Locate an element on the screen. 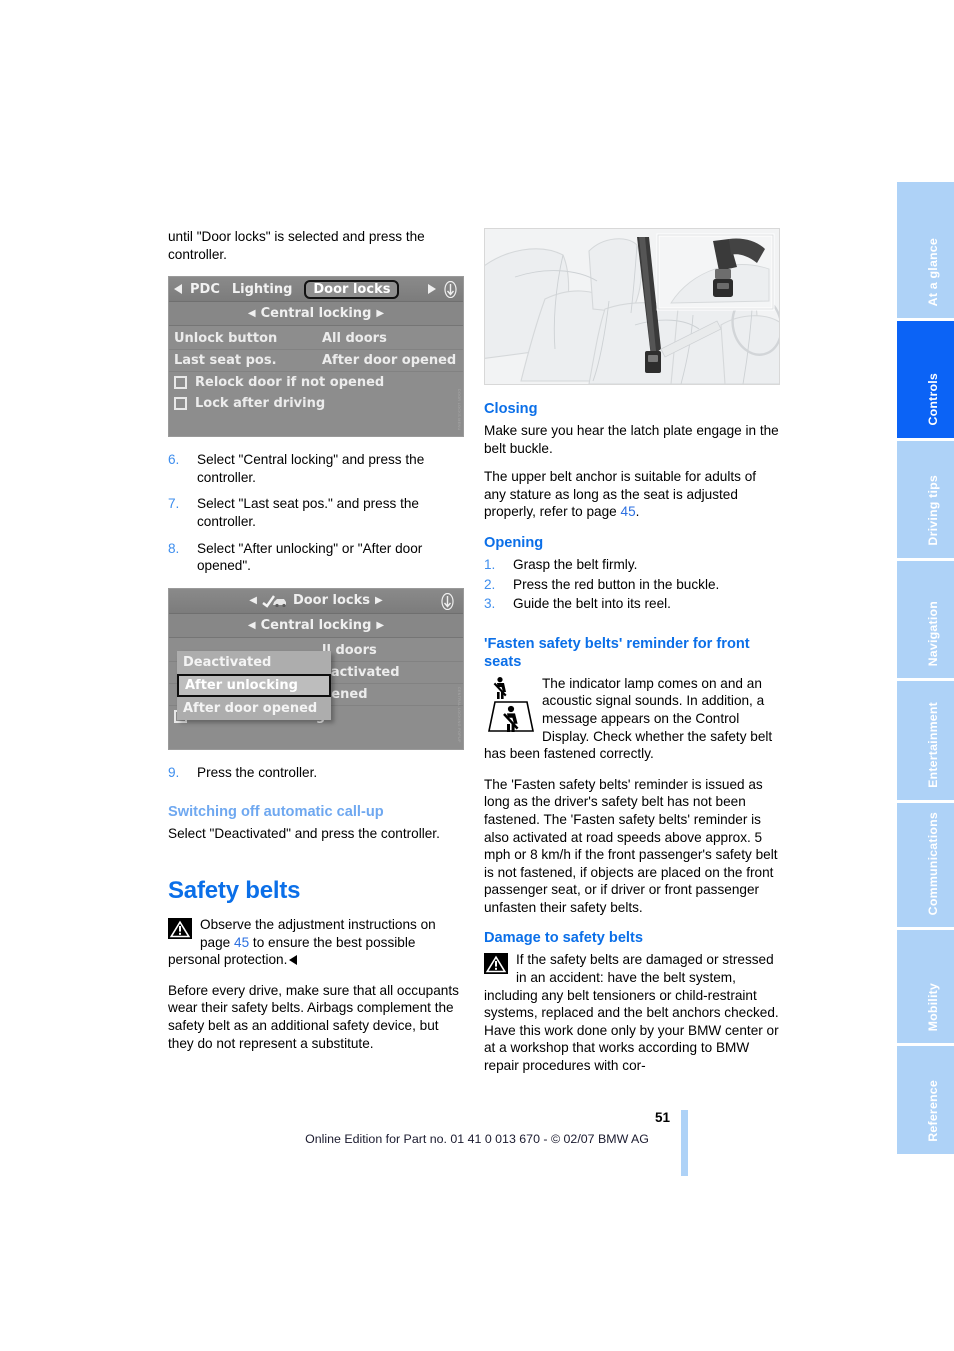 Image resolution: width=954 pixels, height=1351 pixels. idrive-menu-door-locks: Door locks is located at coordinates (352, 289).